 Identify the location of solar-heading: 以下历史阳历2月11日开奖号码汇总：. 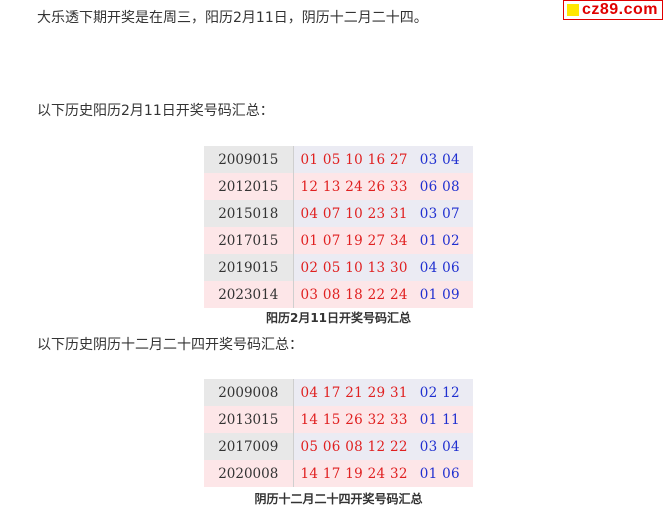
(155, 111).